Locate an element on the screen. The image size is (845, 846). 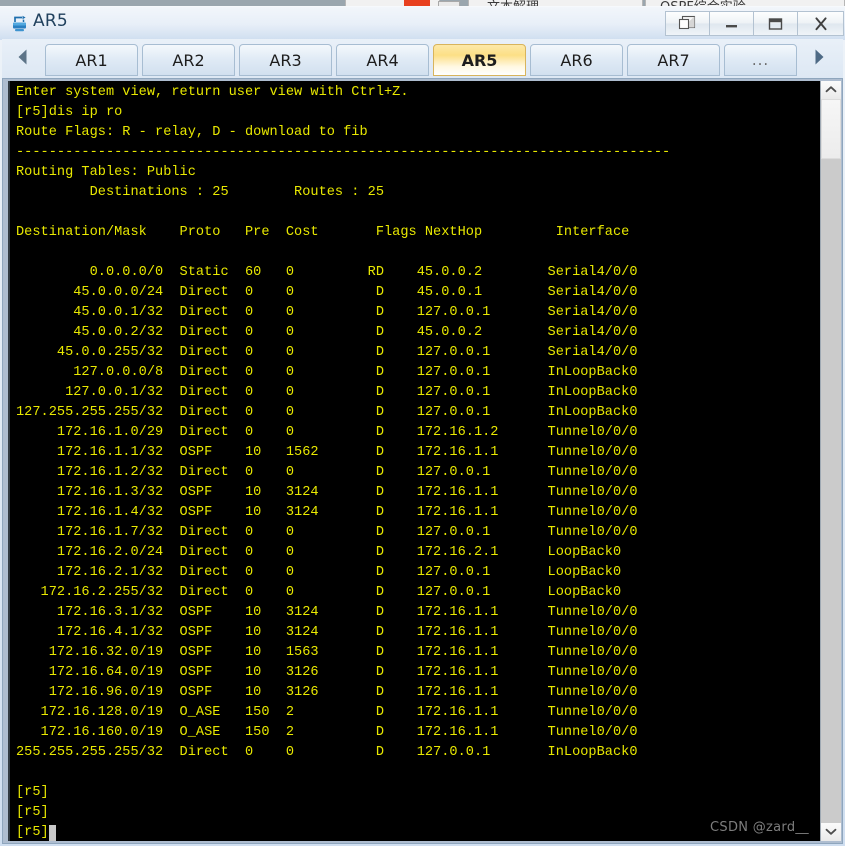
right-arrow-icon is located at coordinates (819, 59).